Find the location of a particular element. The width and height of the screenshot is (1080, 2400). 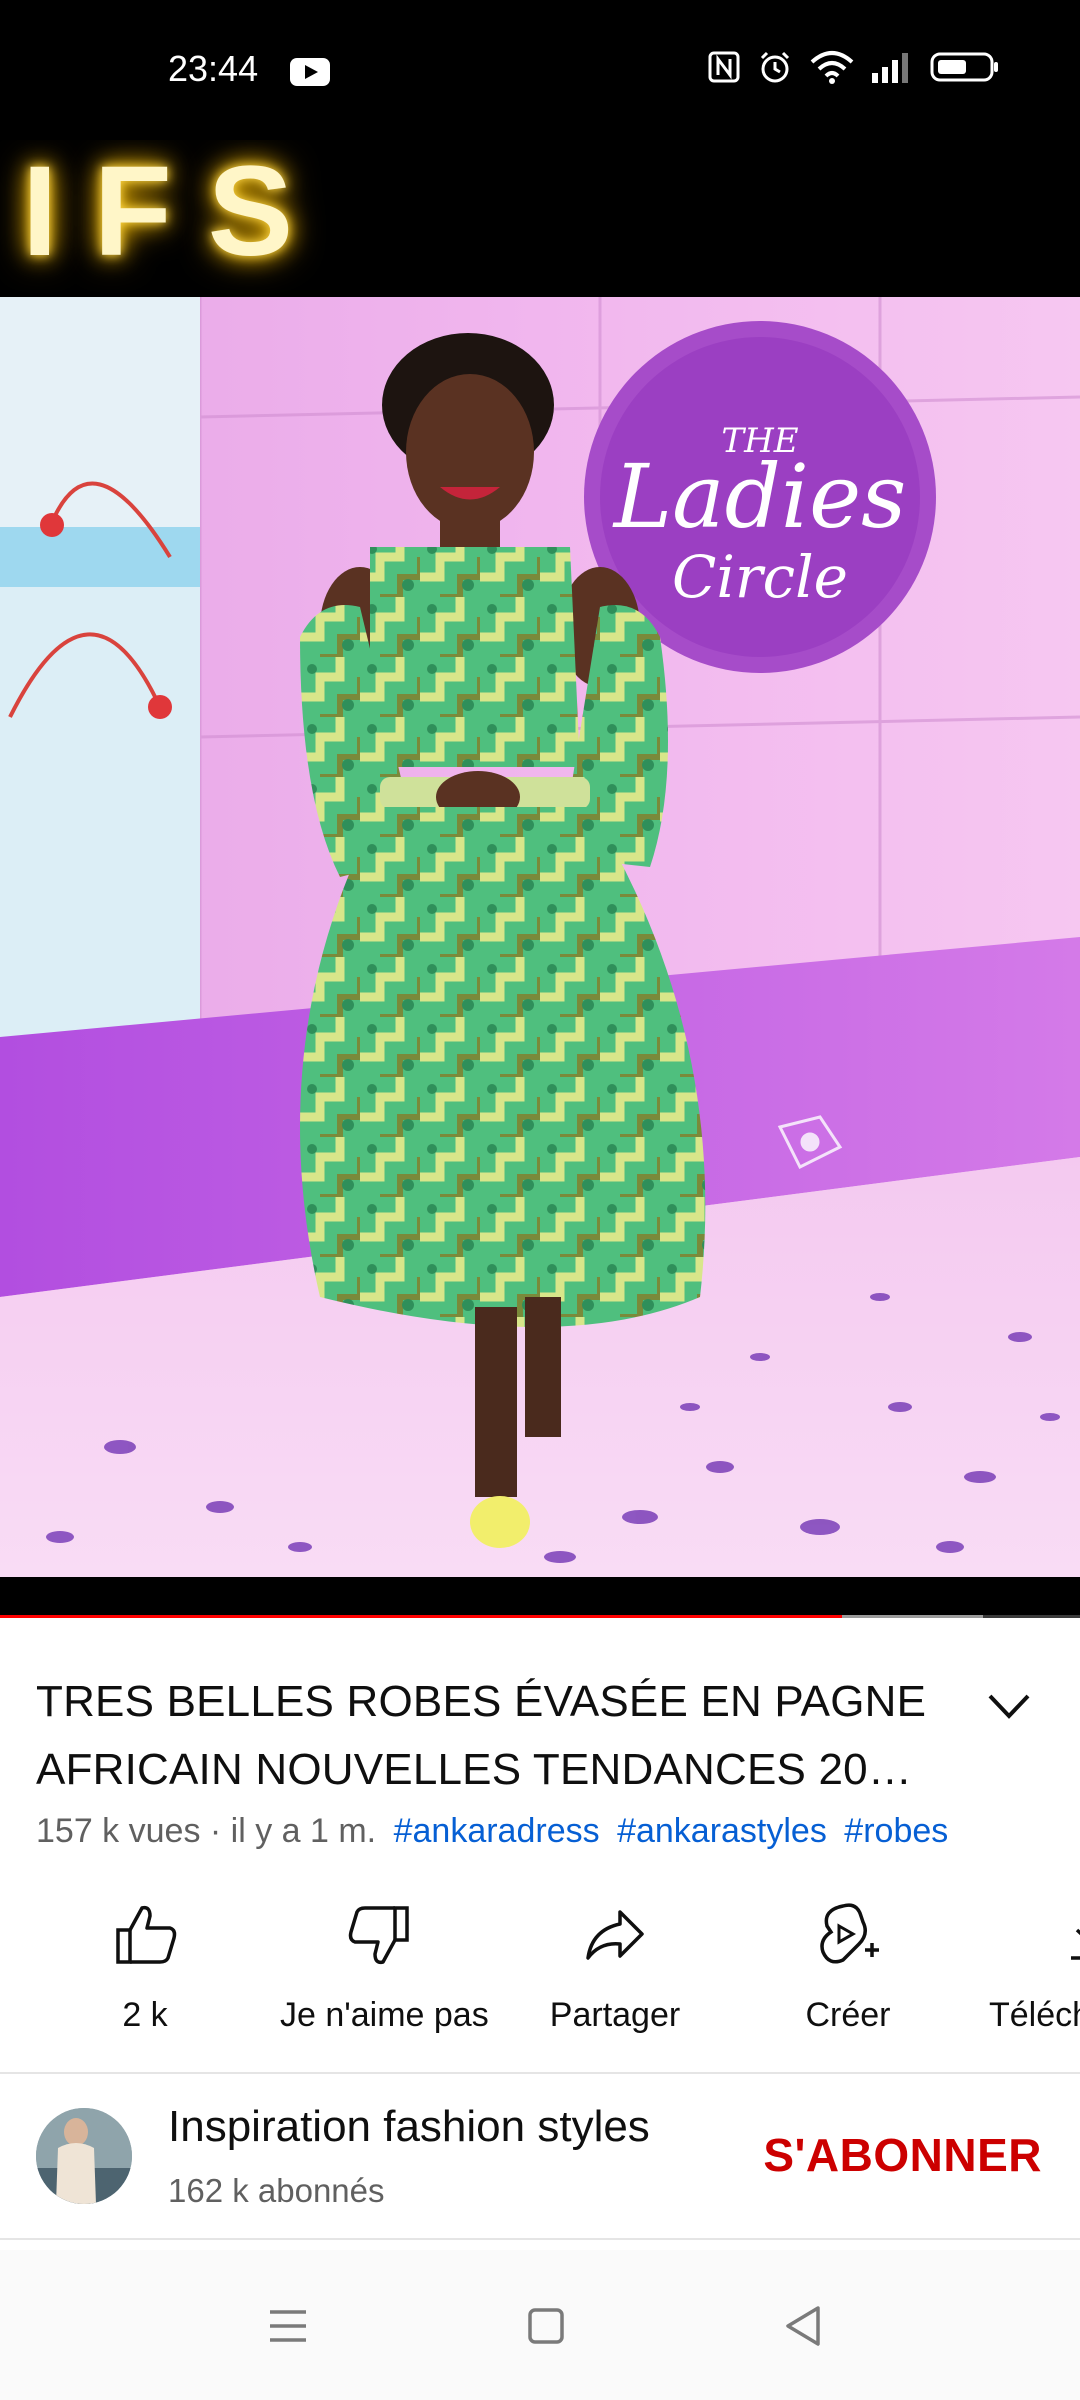

dislike-label: Je n'aime pas is located at coordinates (384, 2015).